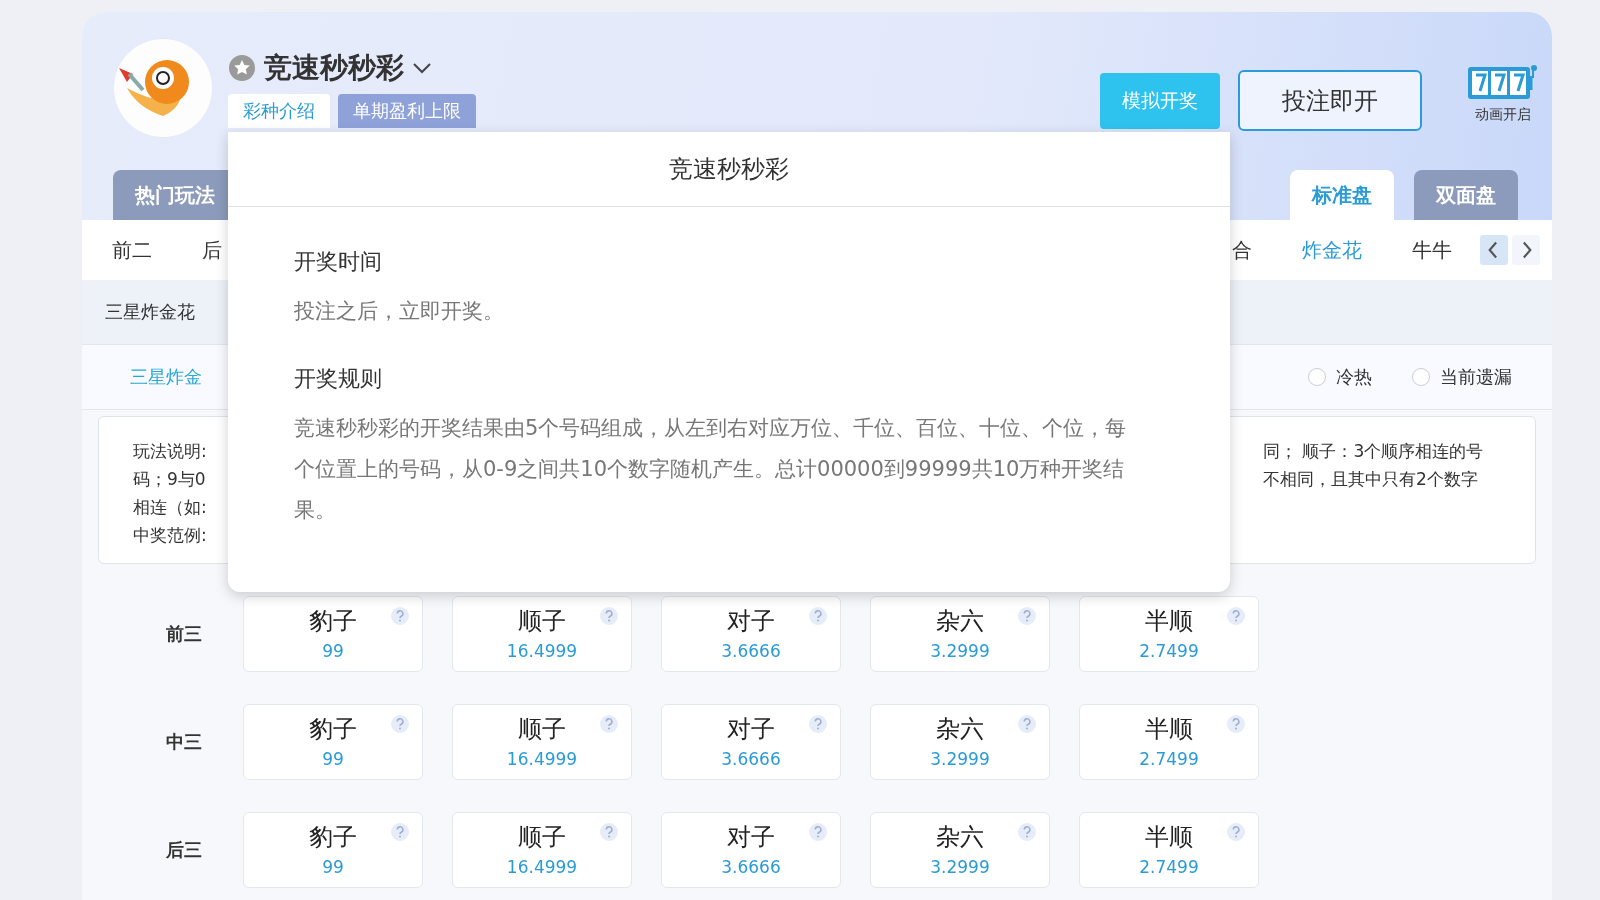 Image resolution: width=1600 pixels, height=900 pixels. Describe the element at coordinates (338, 379) in the screenshot. I see `section-heading: 开奖规则` at that location.